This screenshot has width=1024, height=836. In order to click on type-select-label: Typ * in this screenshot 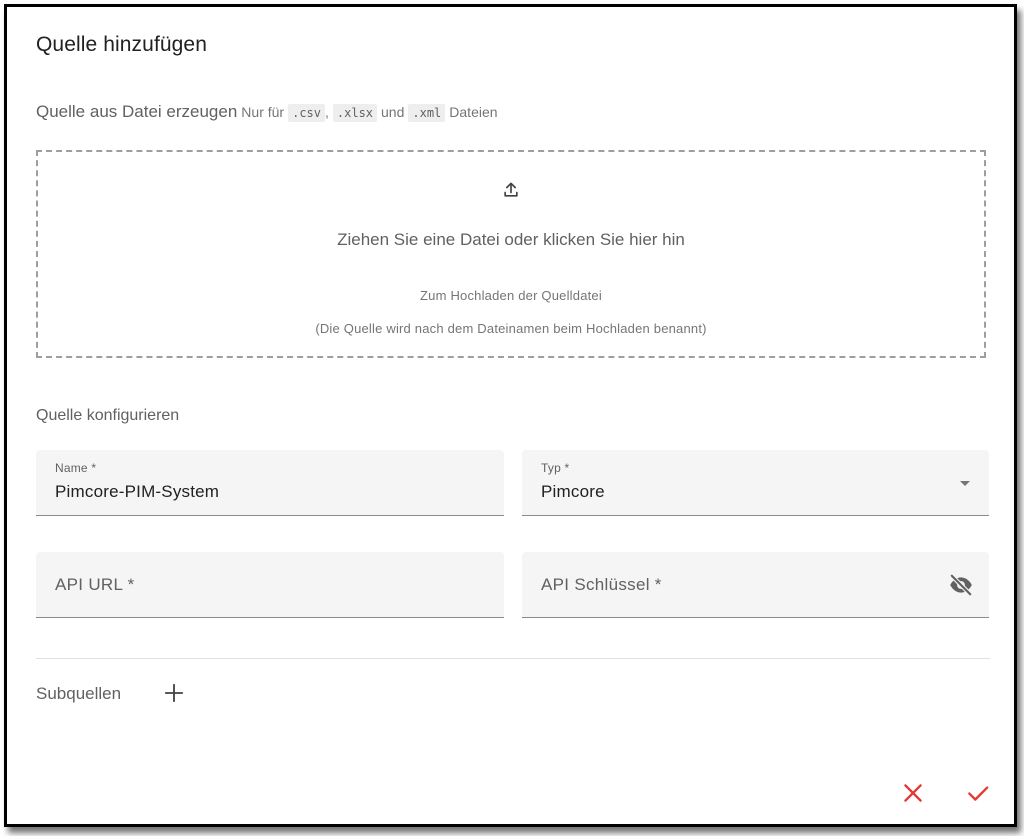, I will do `click(555, 468)`.